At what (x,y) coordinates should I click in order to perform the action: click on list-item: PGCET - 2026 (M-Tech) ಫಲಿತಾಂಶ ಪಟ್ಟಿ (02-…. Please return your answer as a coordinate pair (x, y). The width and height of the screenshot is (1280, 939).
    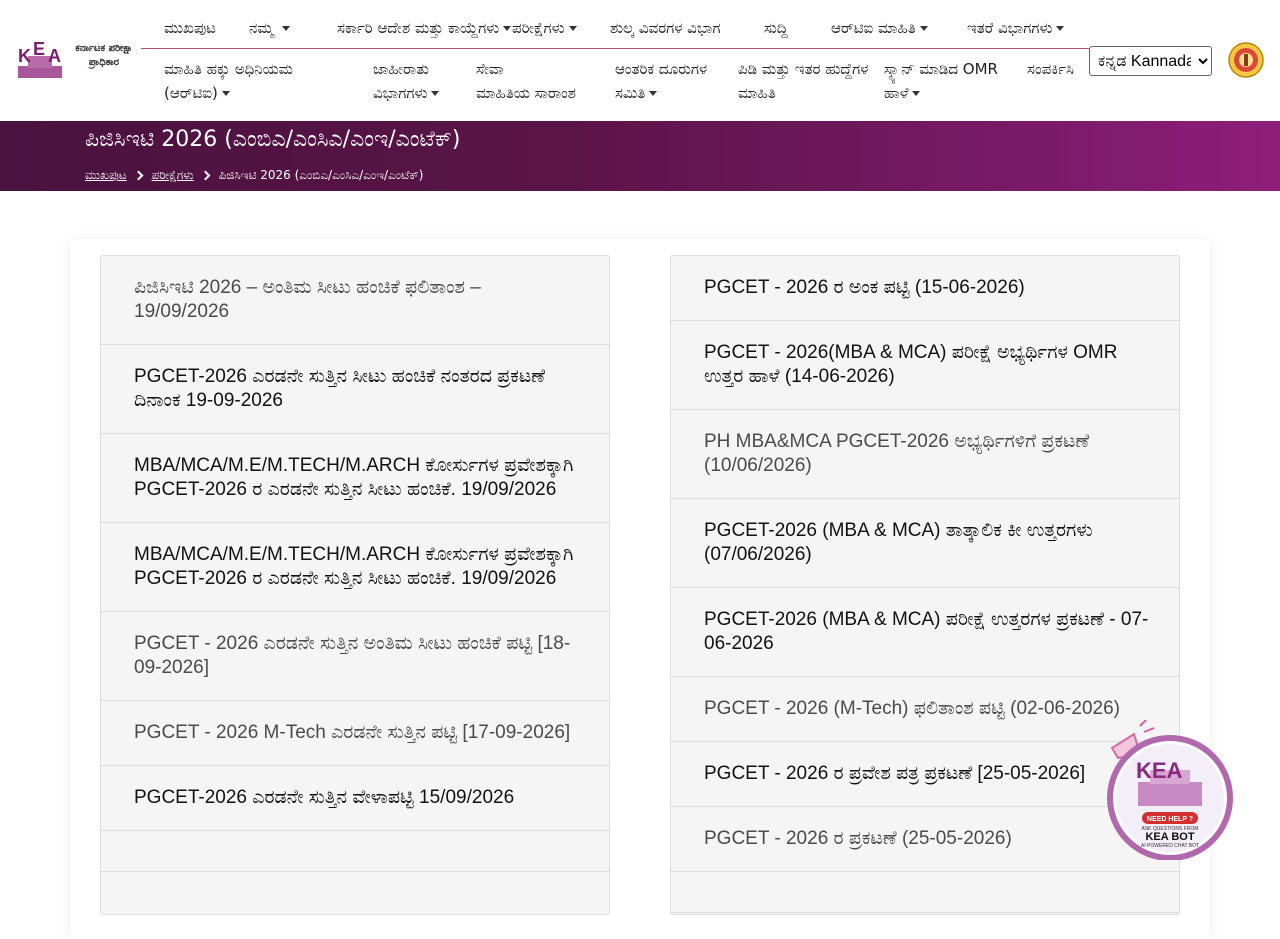
    Looking at the image, I should click on (925, 709).